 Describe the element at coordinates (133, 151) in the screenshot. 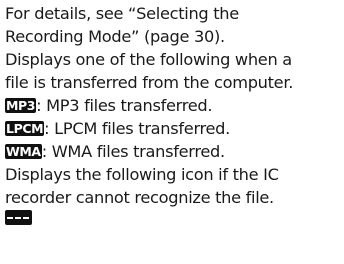

I see `format-item-text: : WMA files transferred.` at that location.